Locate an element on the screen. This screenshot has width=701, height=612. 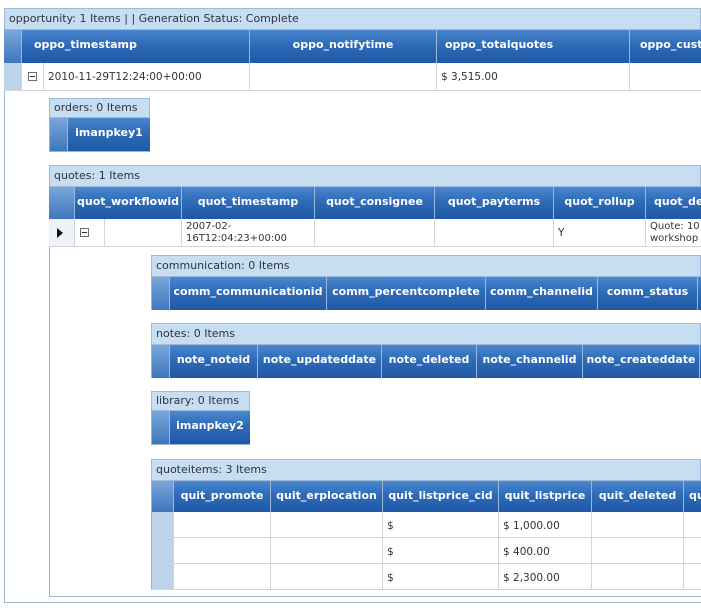
column-header-comm-communicationid: comm_communicationid is located at coordinates (248, 293).